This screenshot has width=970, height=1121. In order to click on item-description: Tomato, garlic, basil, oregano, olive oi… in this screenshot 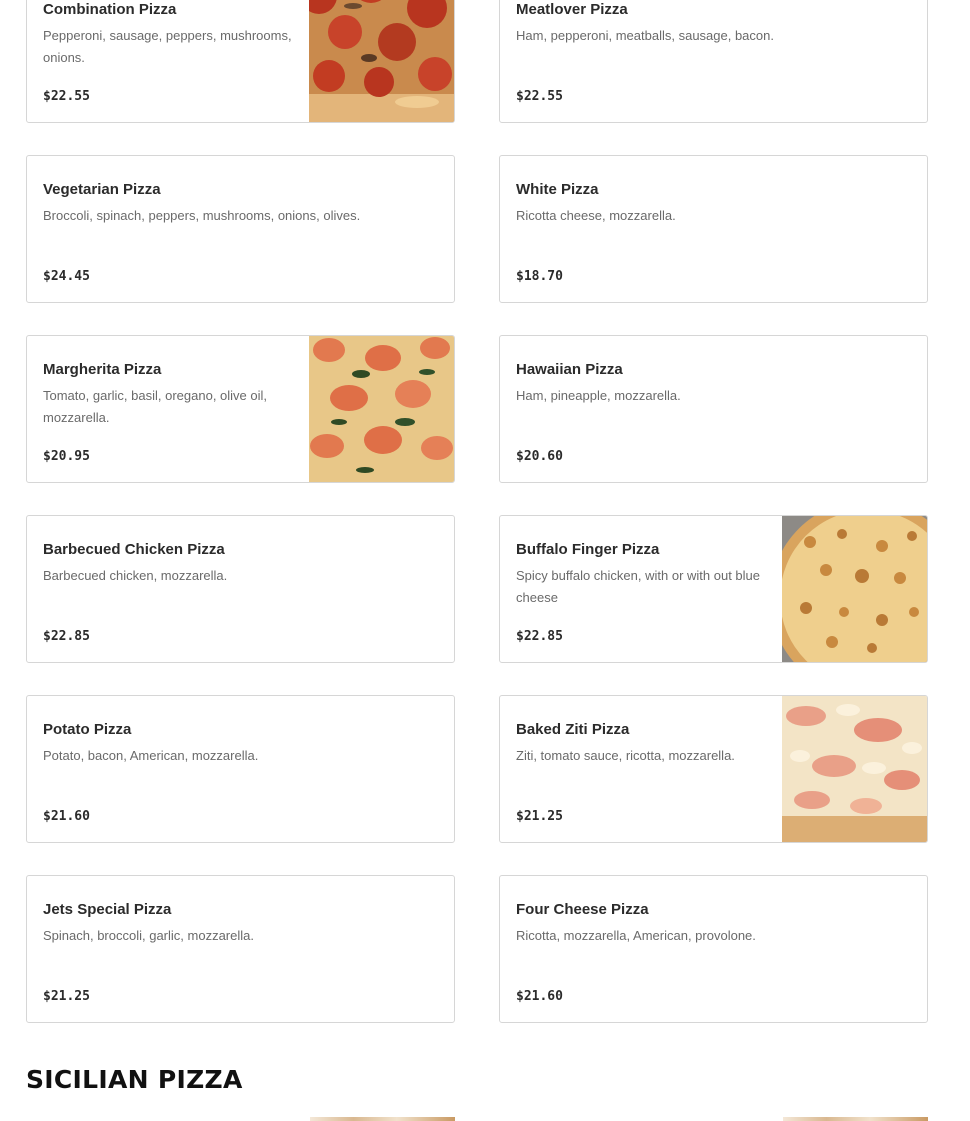, I will do `click(155, 406)`.